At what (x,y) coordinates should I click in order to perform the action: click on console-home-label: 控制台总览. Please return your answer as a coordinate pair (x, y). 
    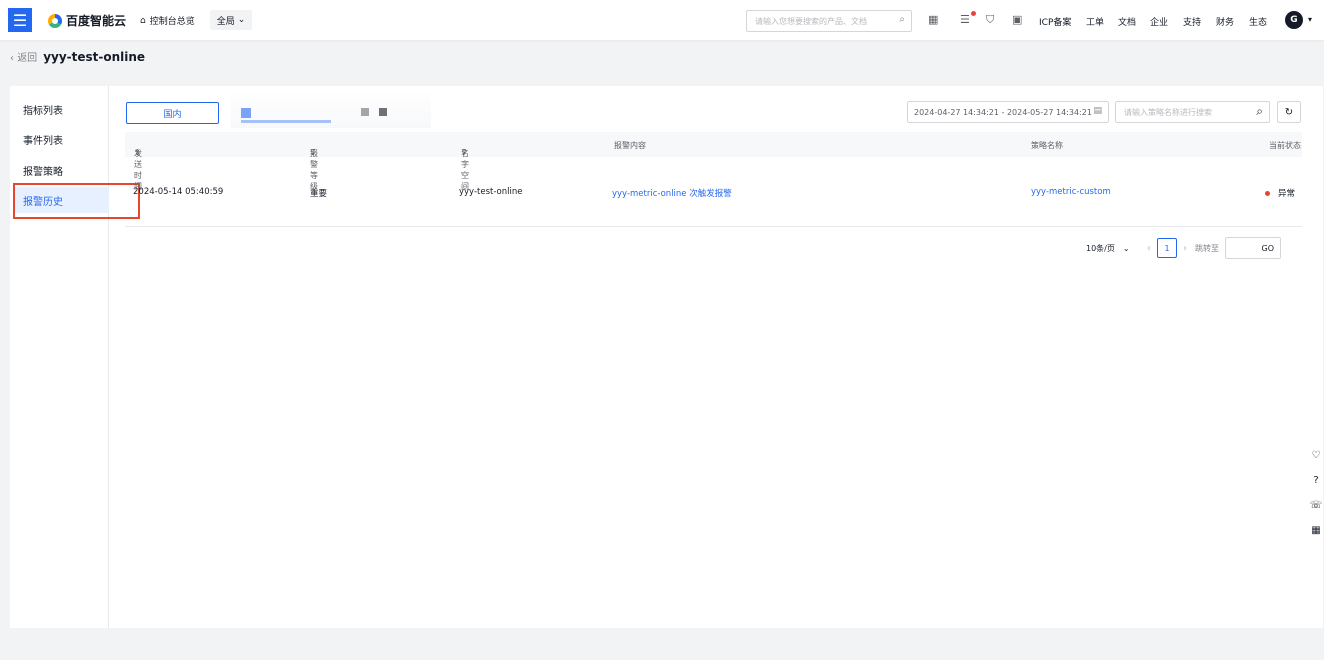
    Looking at the image, I should click on (172, 22).